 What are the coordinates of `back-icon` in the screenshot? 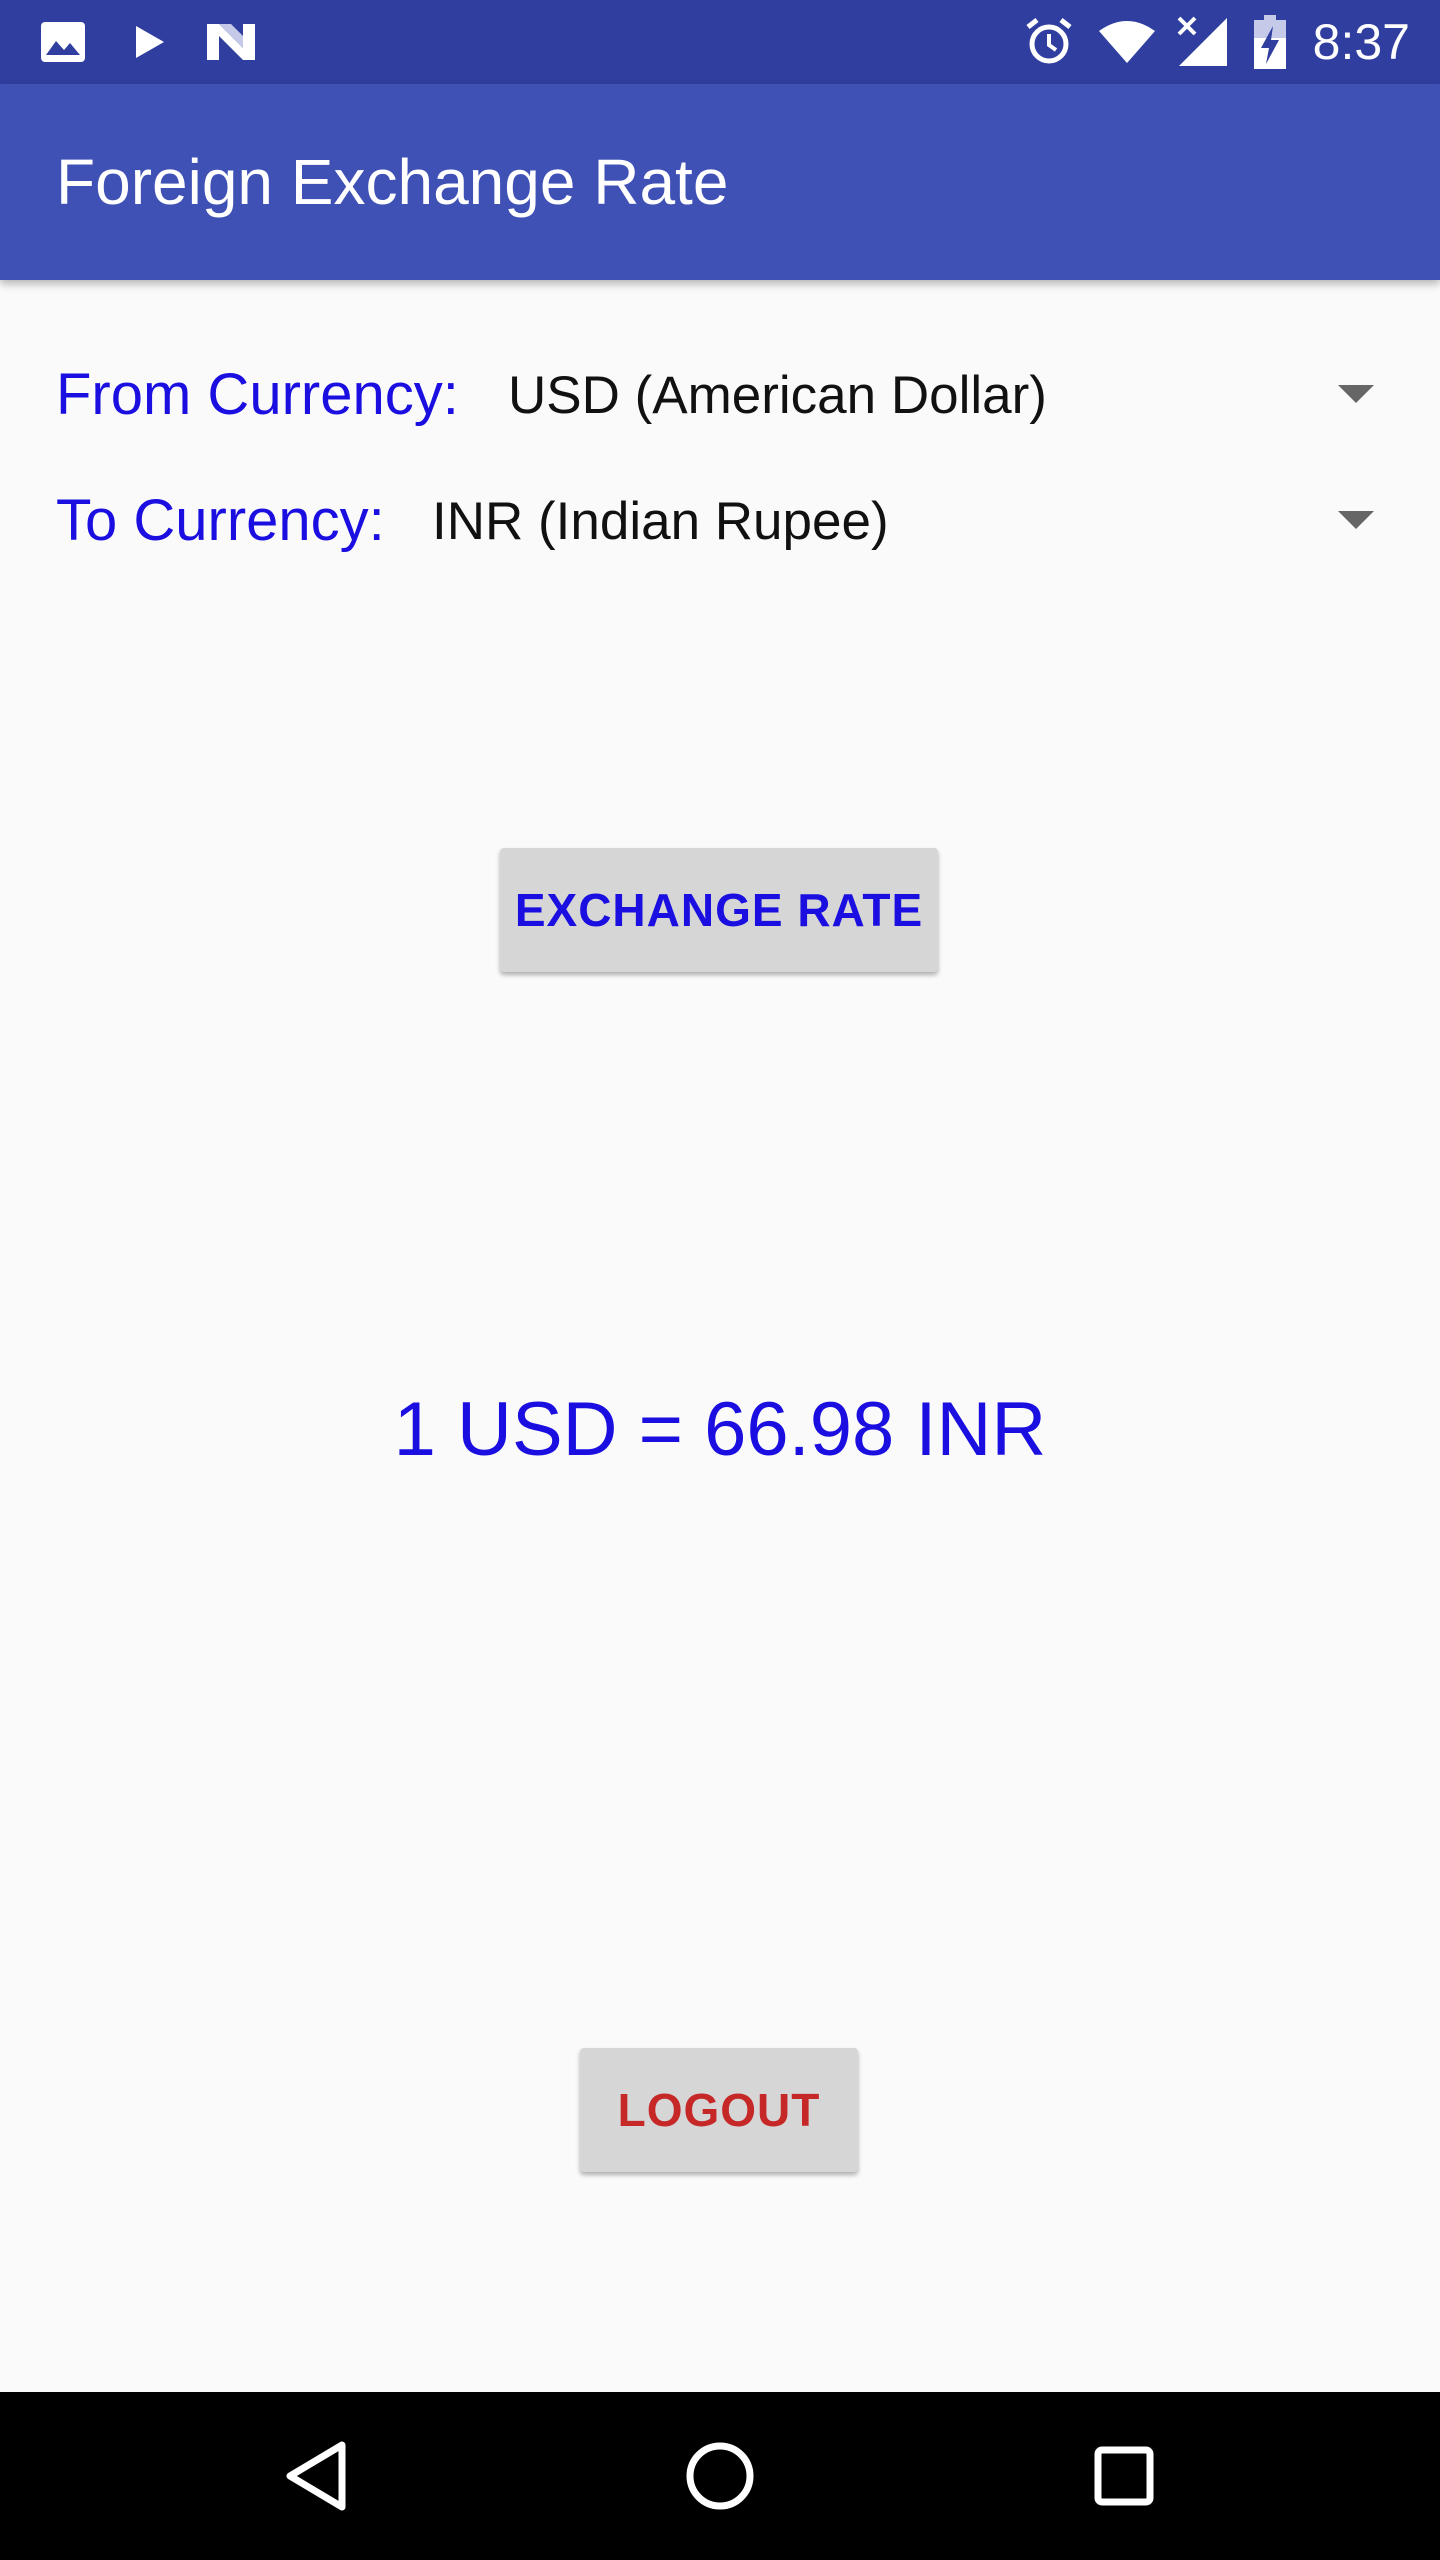 It's located at (316, 2476).